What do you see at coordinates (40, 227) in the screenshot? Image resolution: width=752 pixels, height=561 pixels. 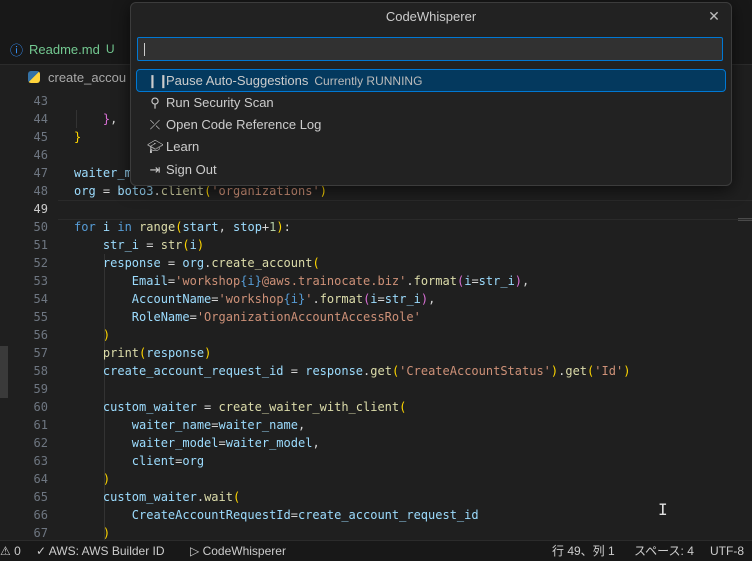 I see `line-number: 50` at bounding box center [40, 227].